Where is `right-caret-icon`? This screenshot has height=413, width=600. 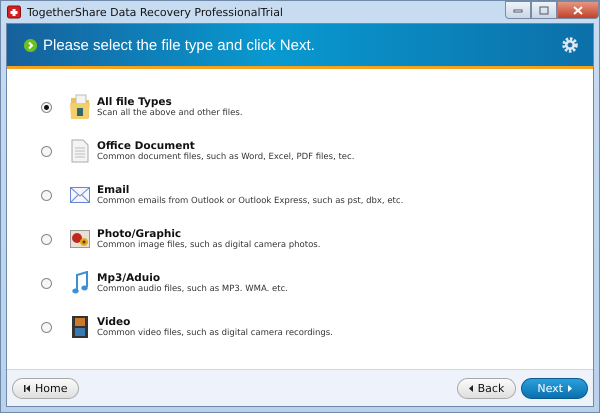 right-caret-icon is located at coordinates (570, 388).